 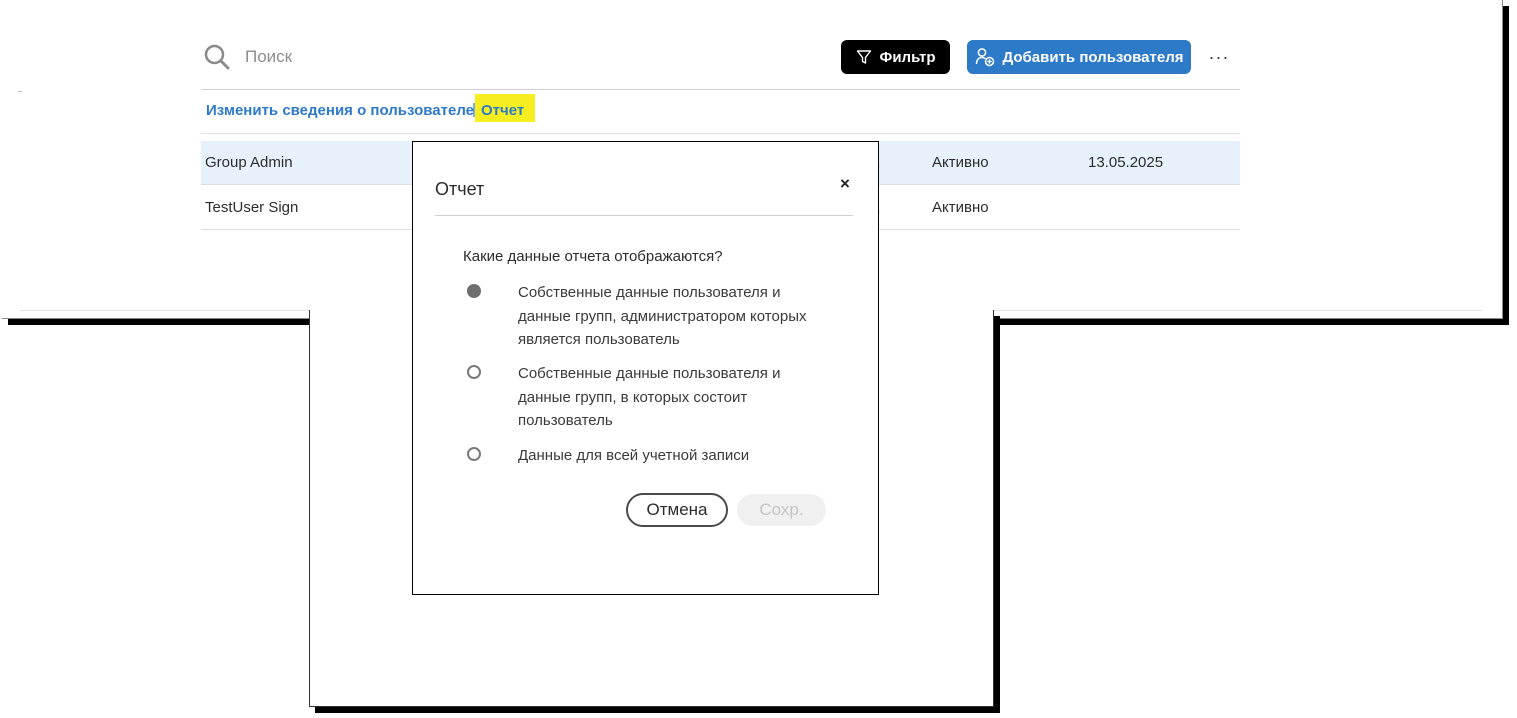 I want to click on actions-divider, so click(x=720, y=133).